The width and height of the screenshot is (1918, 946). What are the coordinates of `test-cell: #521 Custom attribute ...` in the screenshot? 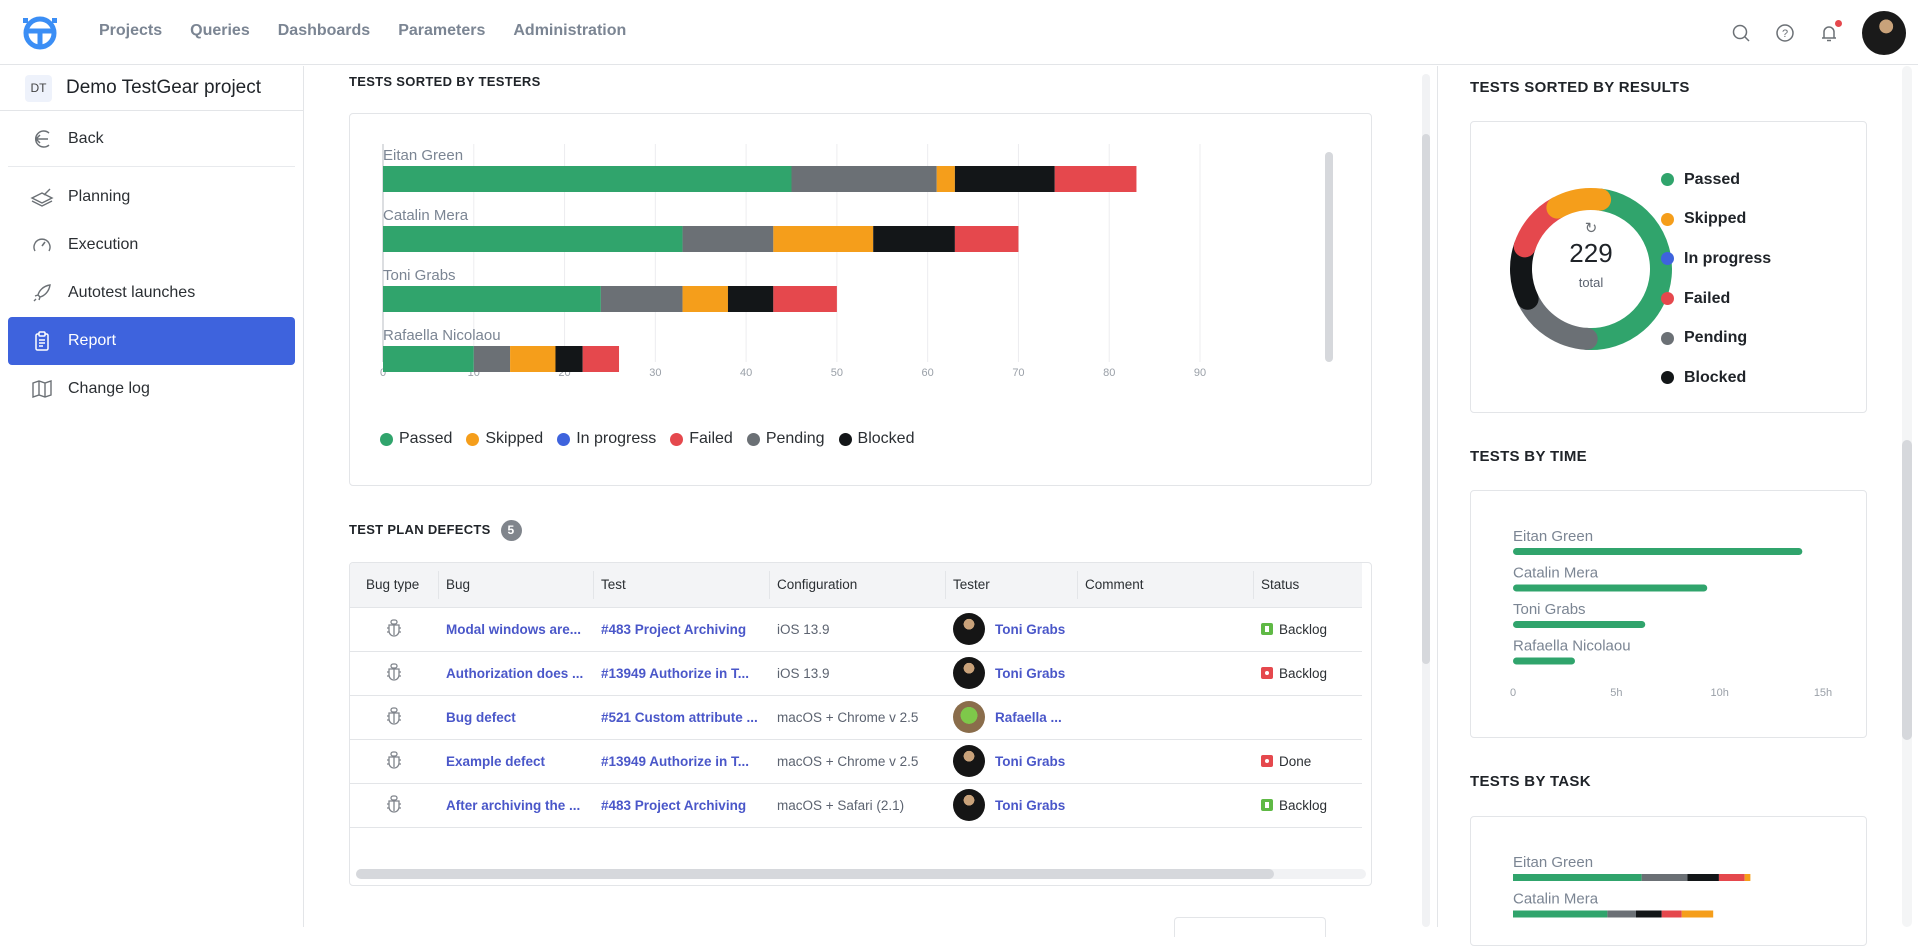 It's located at (681, 717).